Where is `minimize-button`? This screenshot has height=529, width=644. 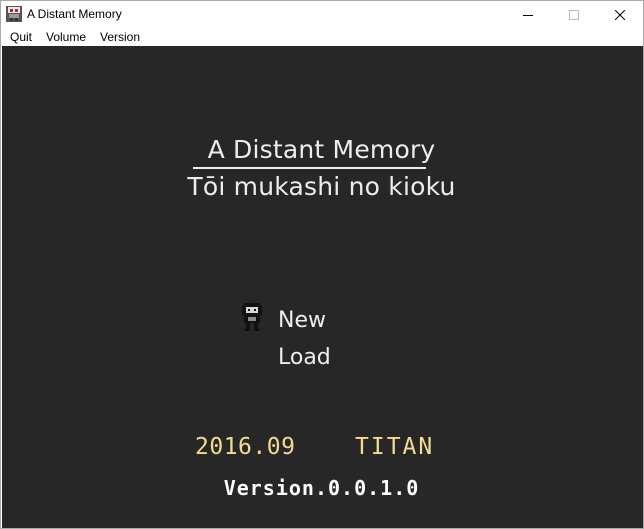 minimize-button is located at coordinates (528, 15).